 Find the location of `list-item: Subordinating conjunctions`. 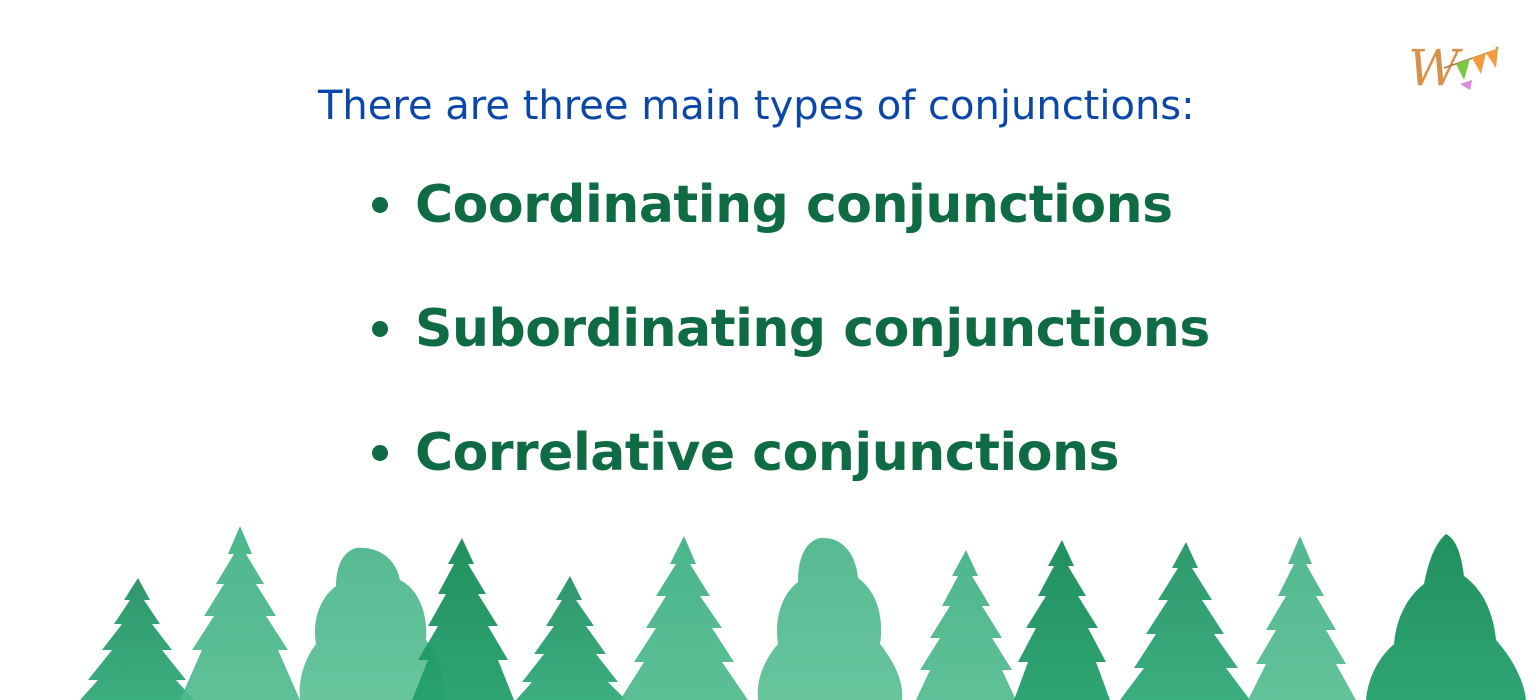

list-item: Subordinating conjunctions is located at coordinates (791, 356).